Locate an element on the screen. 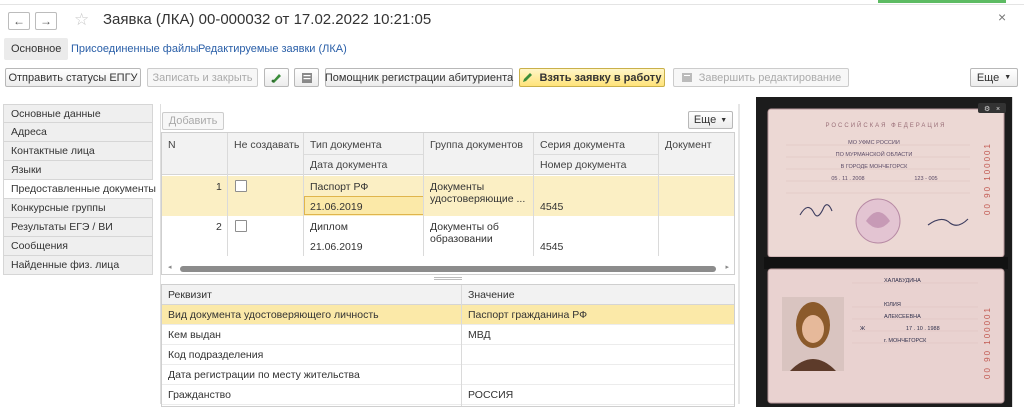  more-button: Еще ▼ is located at coordinates (994, 77).